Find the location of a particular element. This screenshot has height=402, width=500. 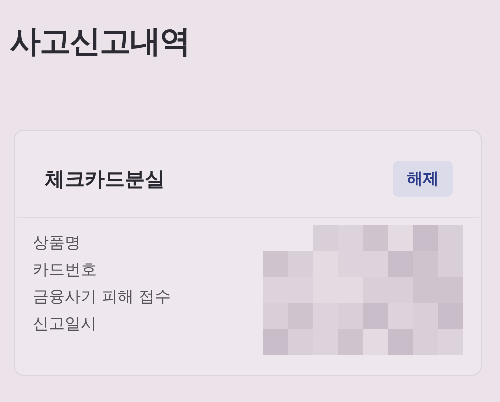

field-label: 금융사기 피해 접수 is located at coordinates (102, 297).